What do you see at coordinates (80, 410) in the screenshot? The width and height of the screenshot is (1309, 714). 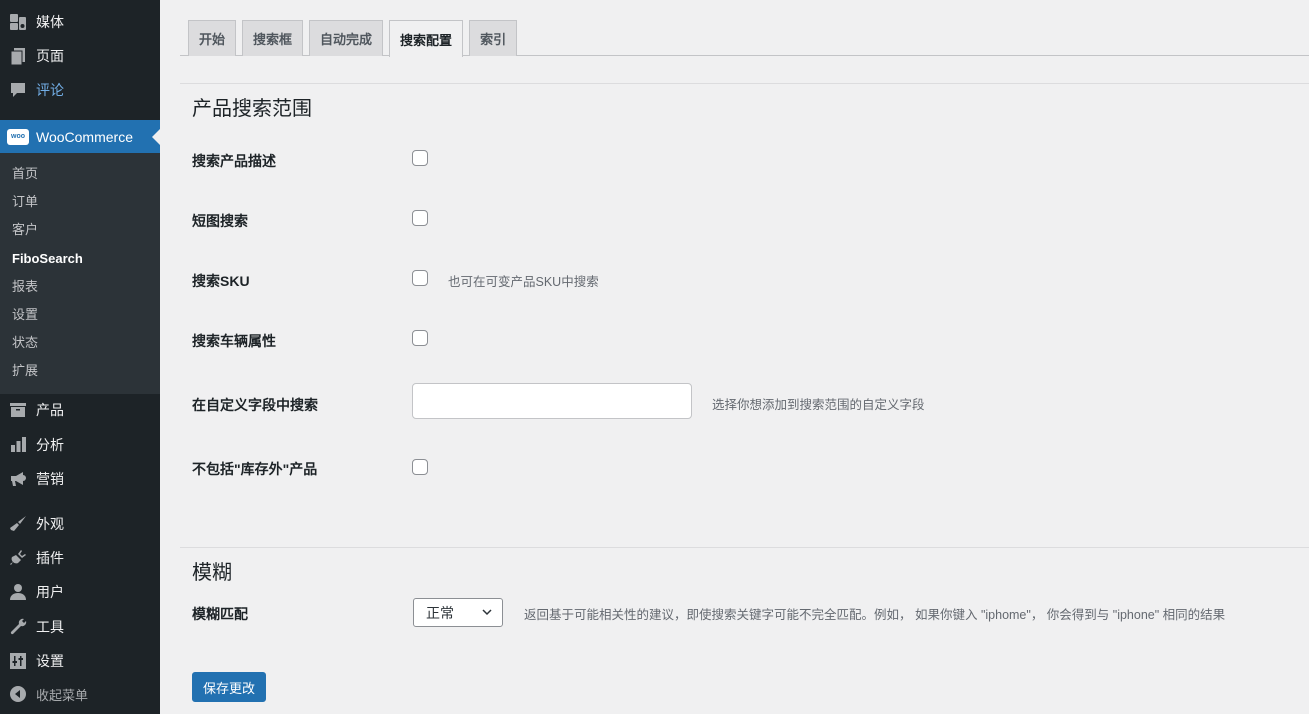 I see `menu-item-products: 产品` at bounding box center [80, 410].